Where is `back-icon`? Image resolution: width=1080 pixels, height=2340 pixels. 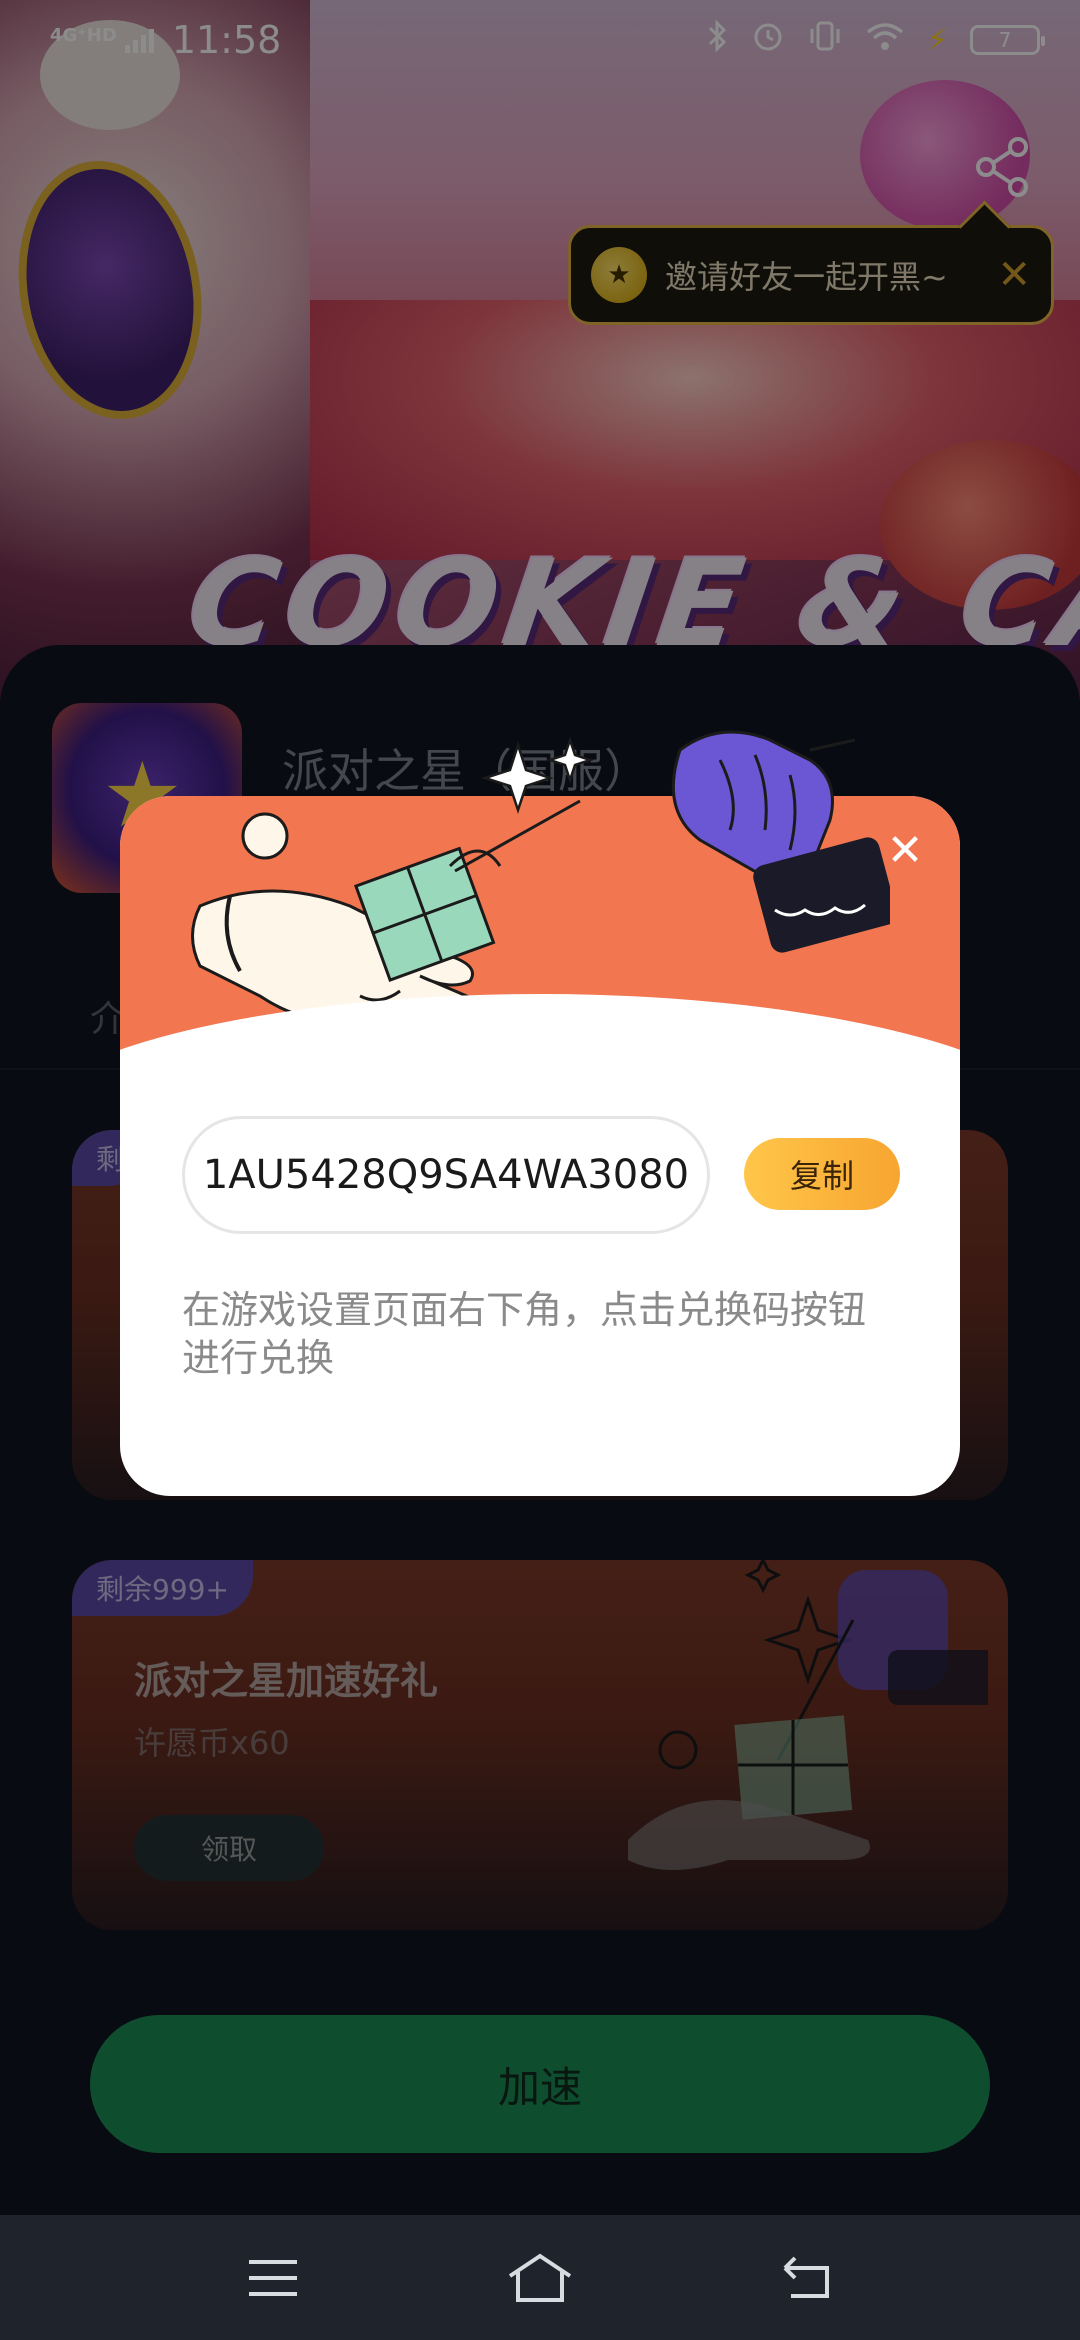 back-icon is located at coordinates (807, 2278).